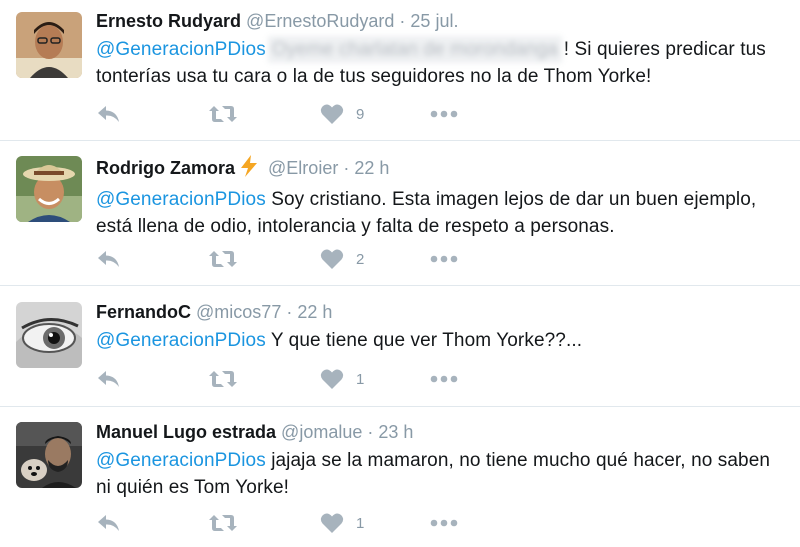 The width and height of the screenshot is (800, 547). Describe the element at coordinates (238, 312) in the screenshot. I see `handle: @micos77` at that location.